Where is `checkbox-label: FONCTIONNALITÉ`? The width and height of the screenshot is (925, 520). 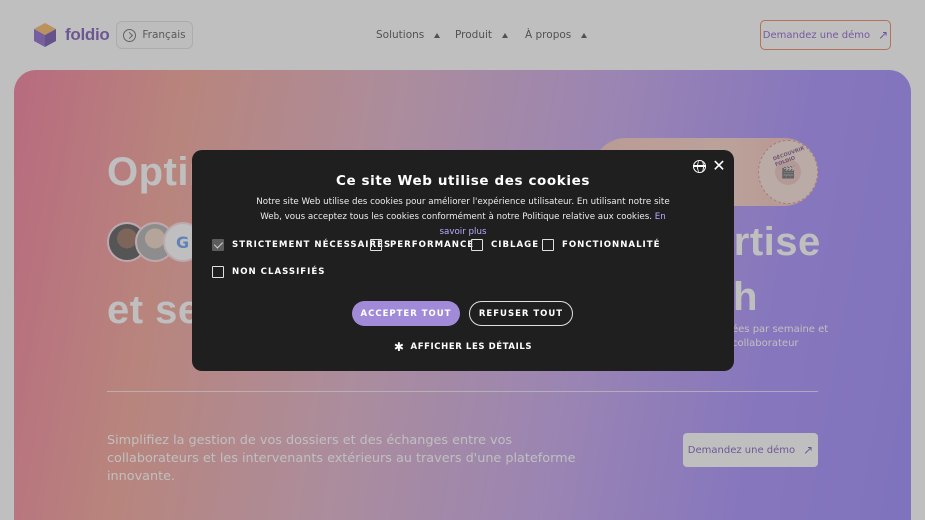 checkbox-label: FONCTIONNALITÉ is located at coordinates (611, 245).